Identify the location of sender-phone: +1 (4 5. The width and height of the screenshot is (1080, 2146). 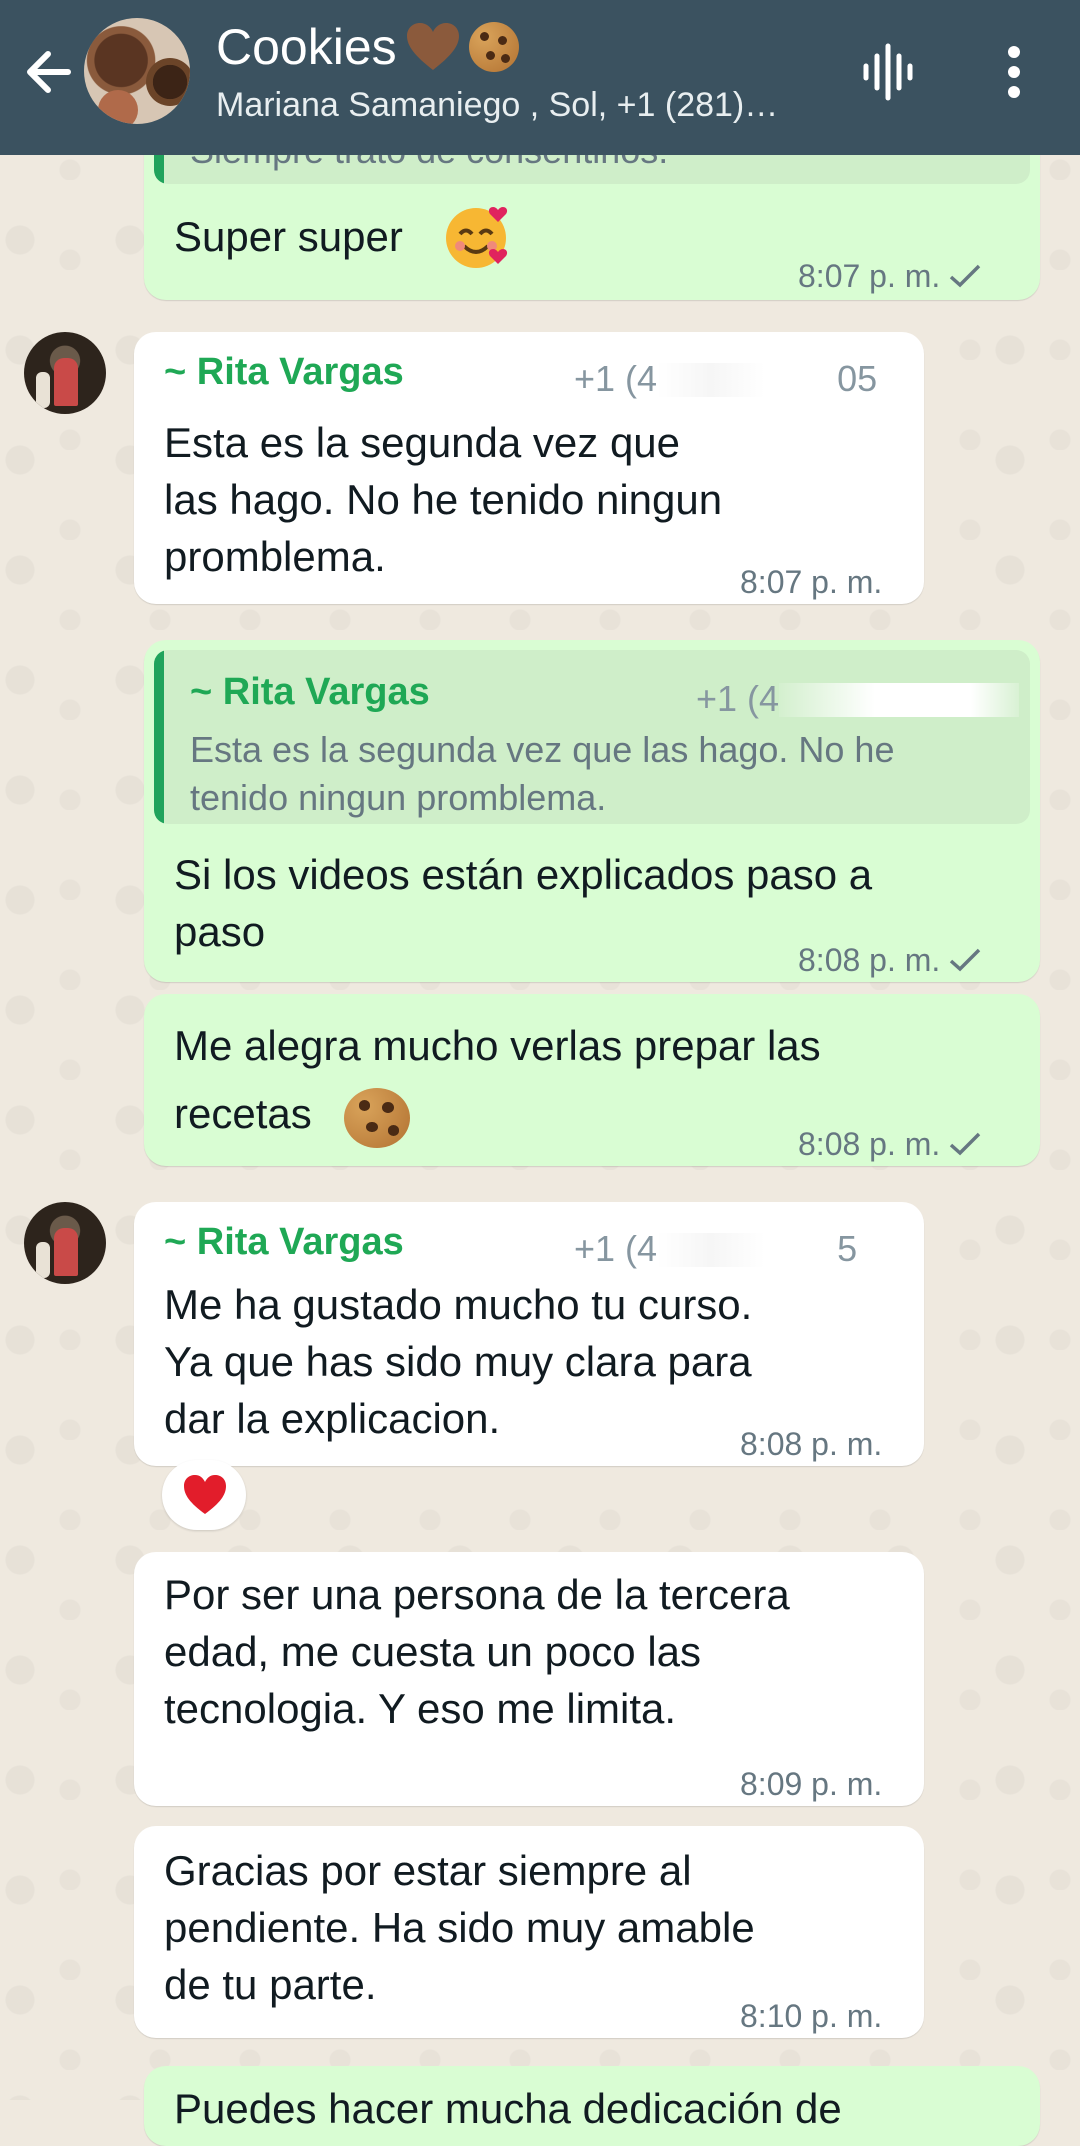
(715, 1248).